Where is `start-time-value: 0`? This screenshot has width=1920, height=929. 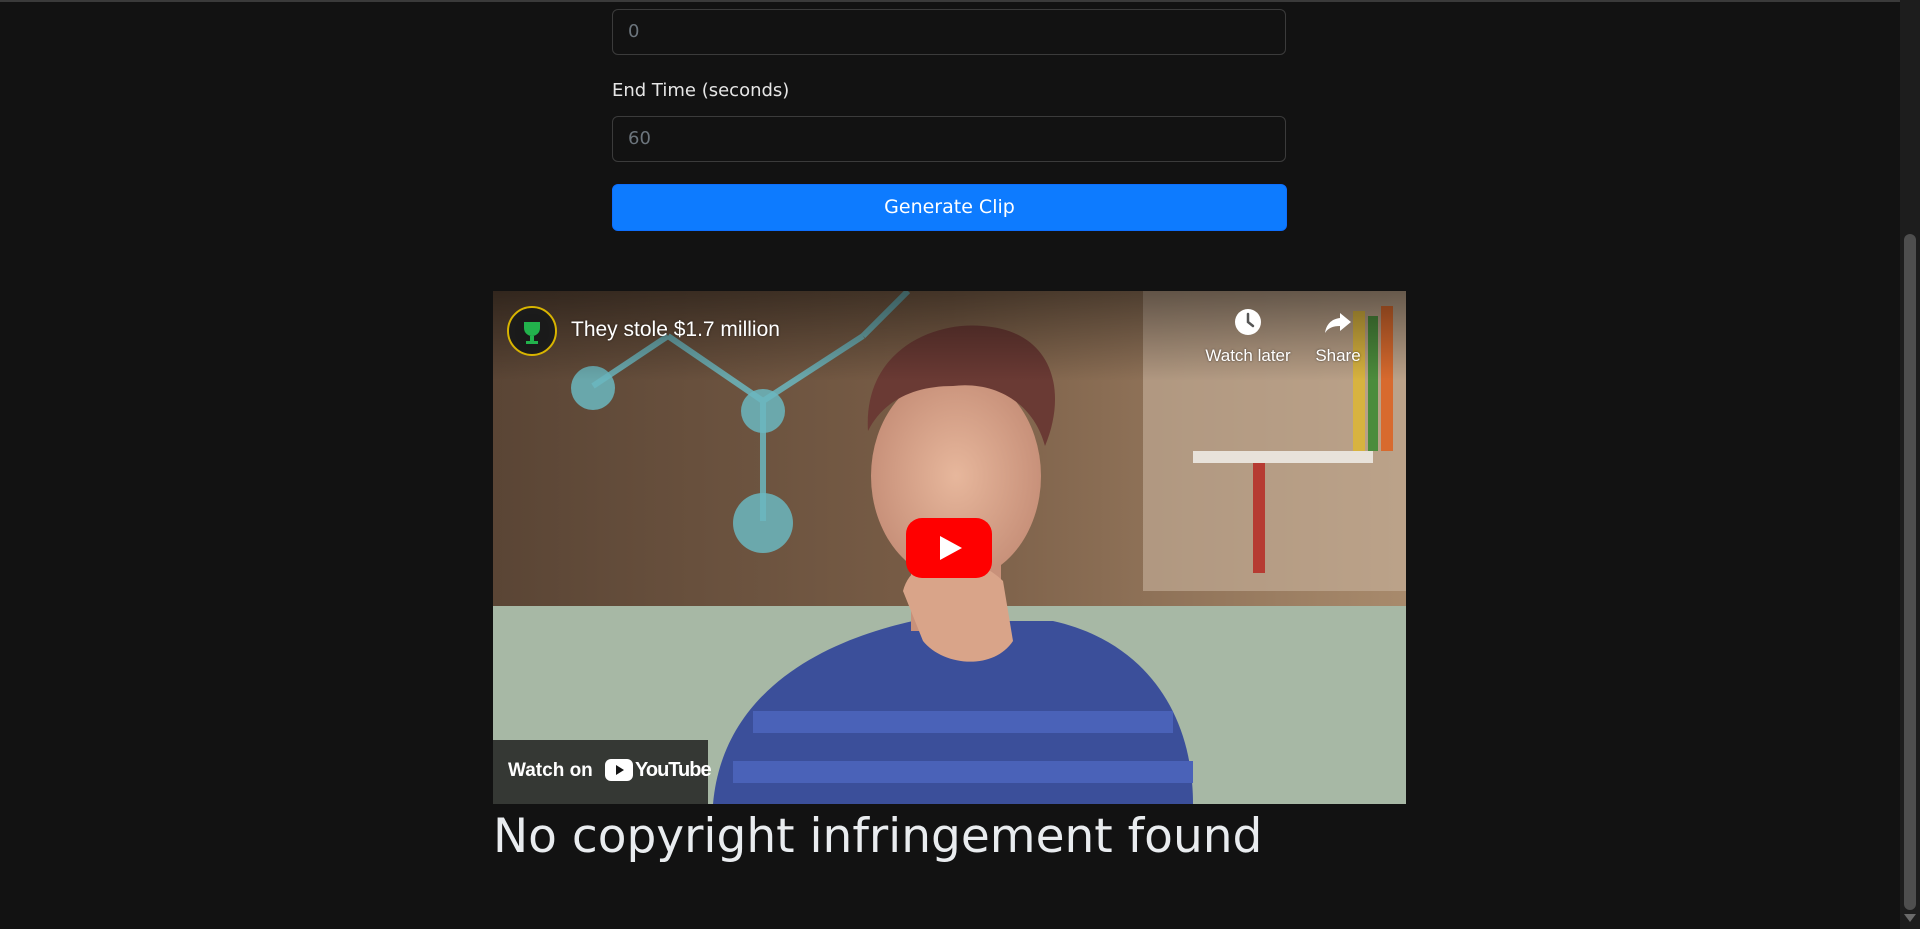 start-time-value: 0 is located at coordinates (634, 31).